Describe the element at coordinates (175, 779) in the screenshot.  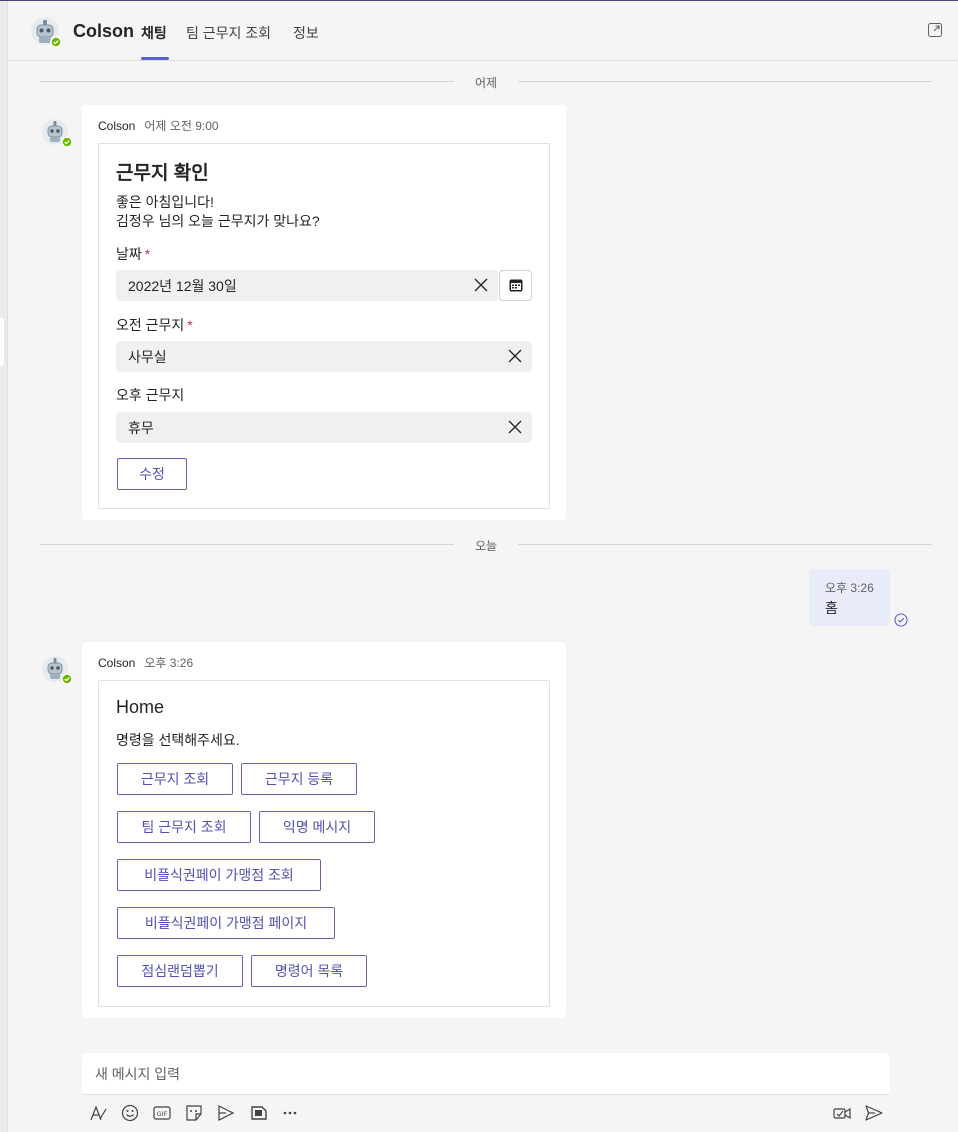
I see `view-workplace-button: 근무지 조회` at that location.